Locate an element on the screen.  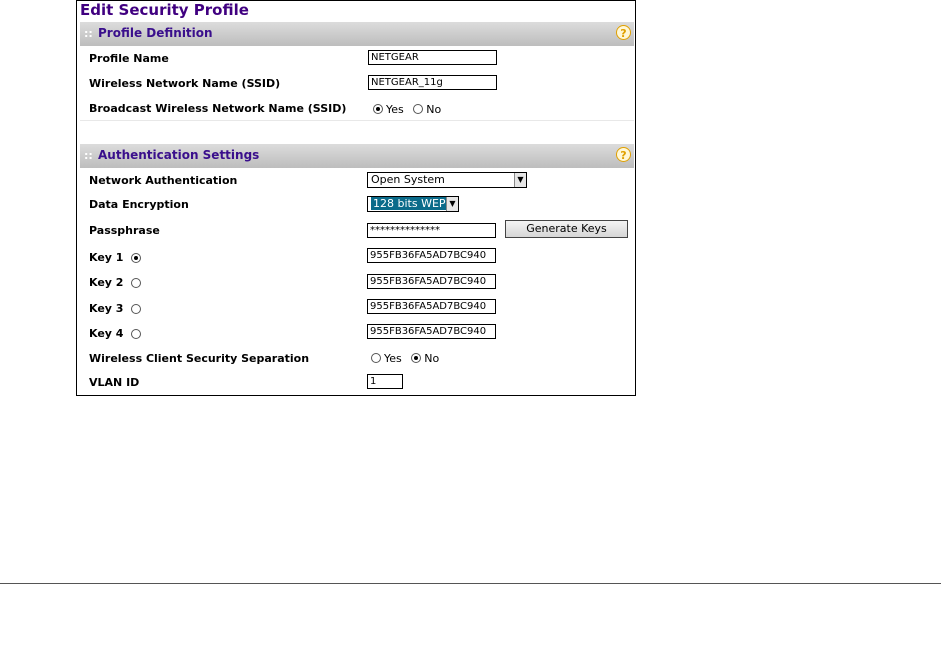
key-label-text: Key 1 is located at coordinates (106, 257).